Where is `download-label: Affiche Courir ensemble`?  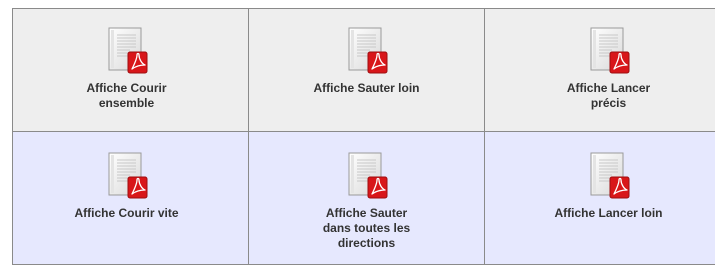 download-label: Affiche Courir ensemble is located at coordinates (127, 96).